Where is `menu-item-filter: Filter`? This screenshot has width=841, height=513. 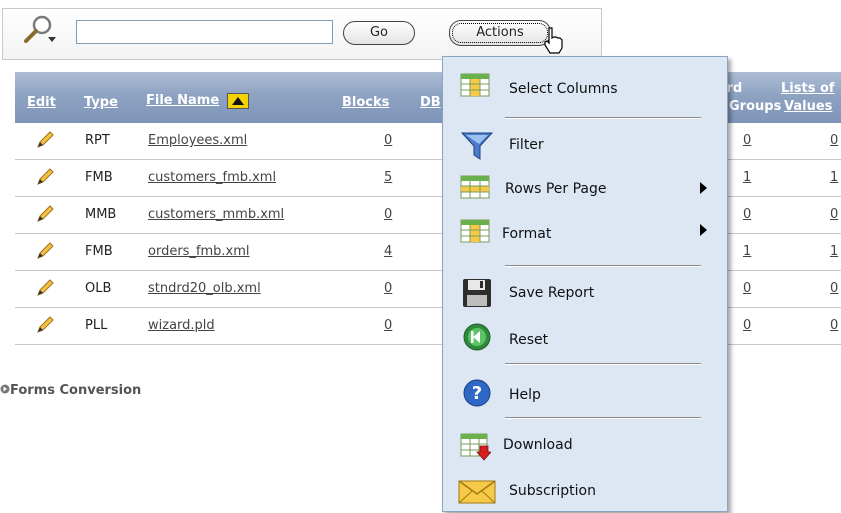 menu-item-filter: Filter is located at coordinates (585, 145).